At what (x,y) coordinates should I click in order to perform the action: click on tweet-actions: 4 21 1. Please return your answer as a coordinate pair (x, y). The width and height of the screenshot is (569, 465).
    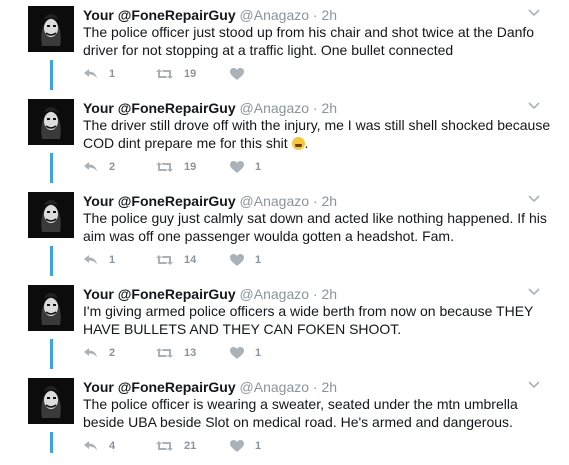
    Looking at the image, I should click on (233, 446).